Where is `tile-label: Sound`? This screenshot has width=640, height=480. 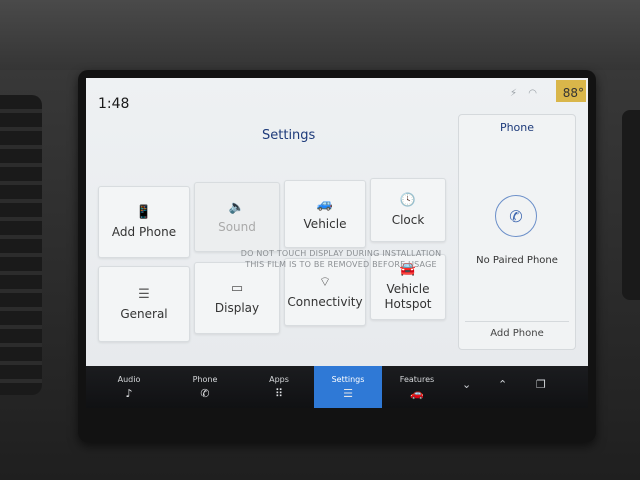 tile-label: Sound is located at coordinates (237, 226).